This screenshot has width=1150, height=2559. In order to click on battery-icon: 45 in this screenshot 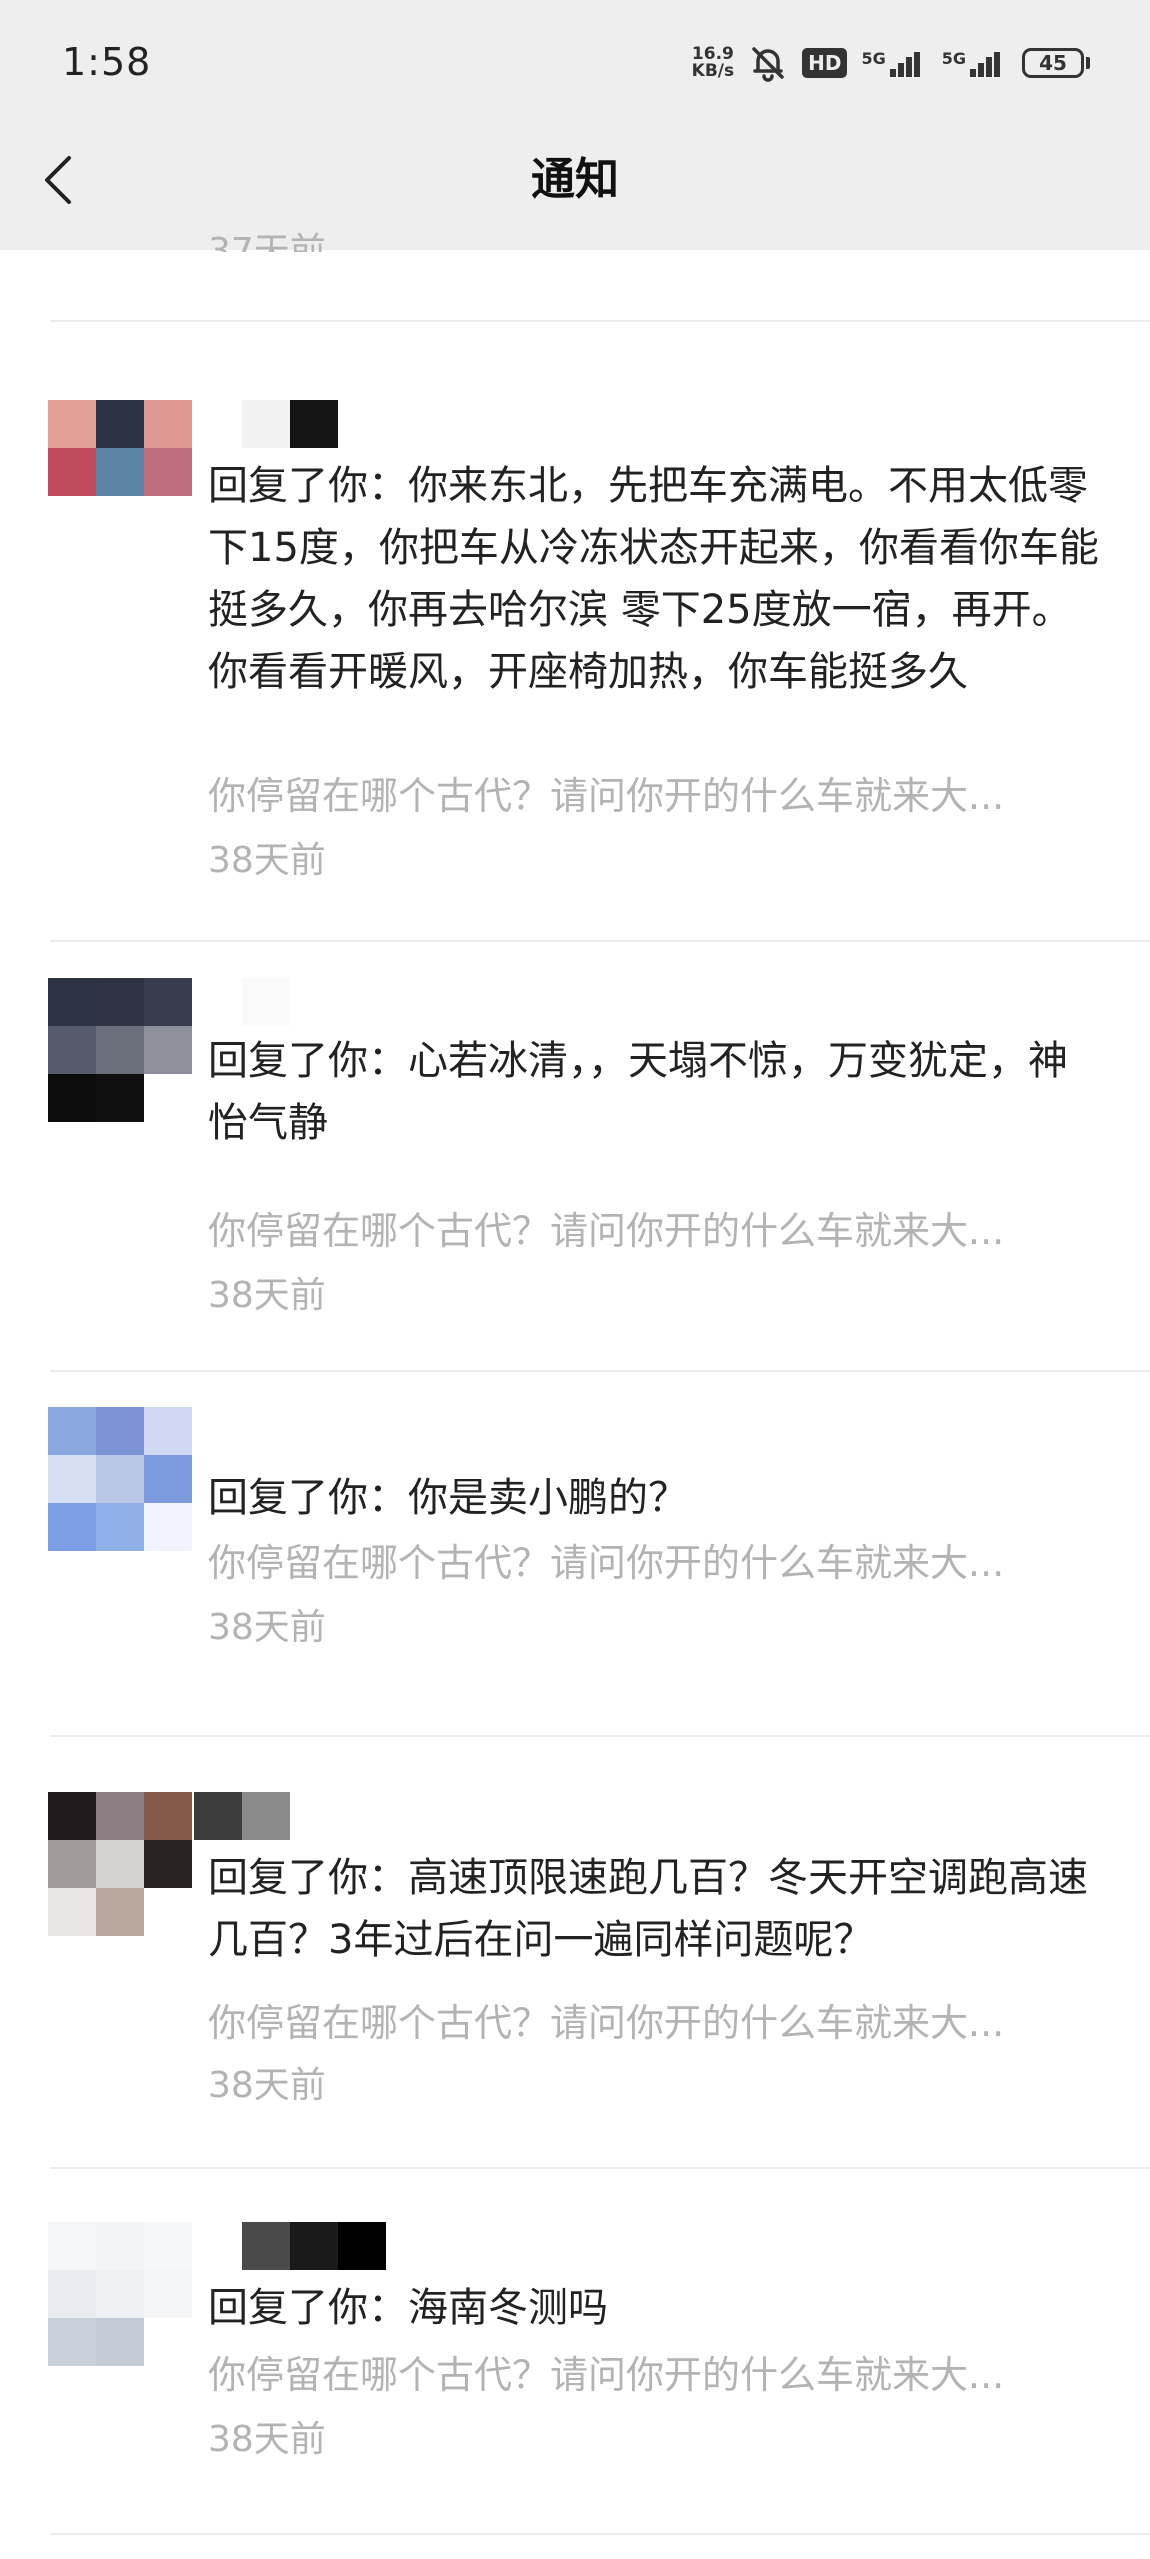, I will do `click(1056, 63)`.